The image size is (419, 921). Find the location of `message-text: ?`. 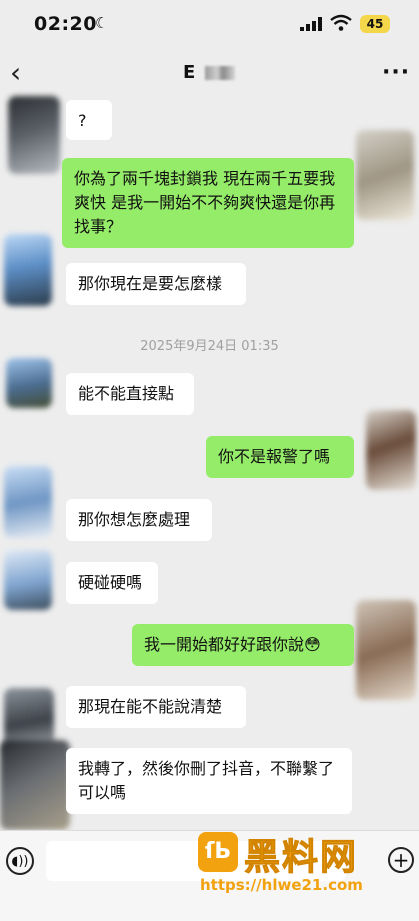

message-text: ? is located at coordinates (82, 120).